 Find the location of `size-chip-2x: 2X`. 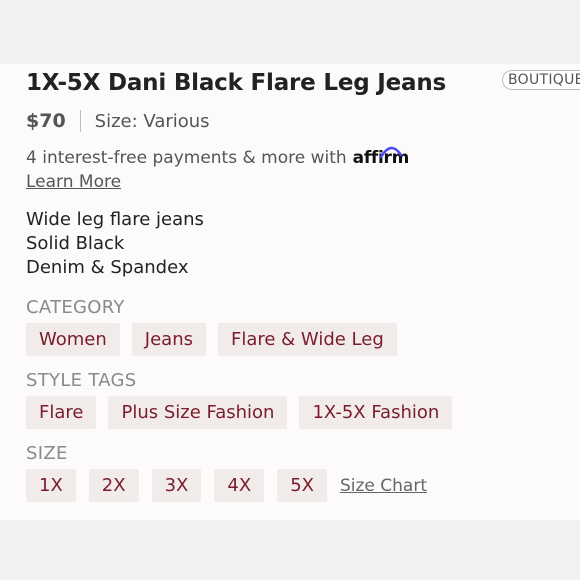

size-chip-2x: 2X is located at coordinates (113, 485).